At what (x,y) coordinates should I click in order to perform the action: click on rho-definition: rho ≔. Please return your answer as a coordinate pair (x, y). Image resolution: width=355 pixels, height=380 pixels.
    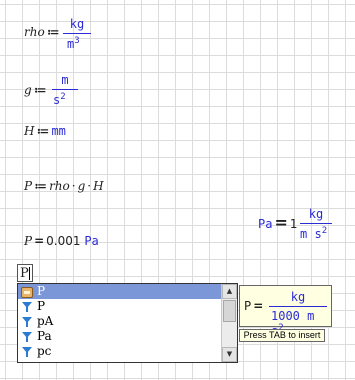
    Looking at the image, I should click on (43, 32).